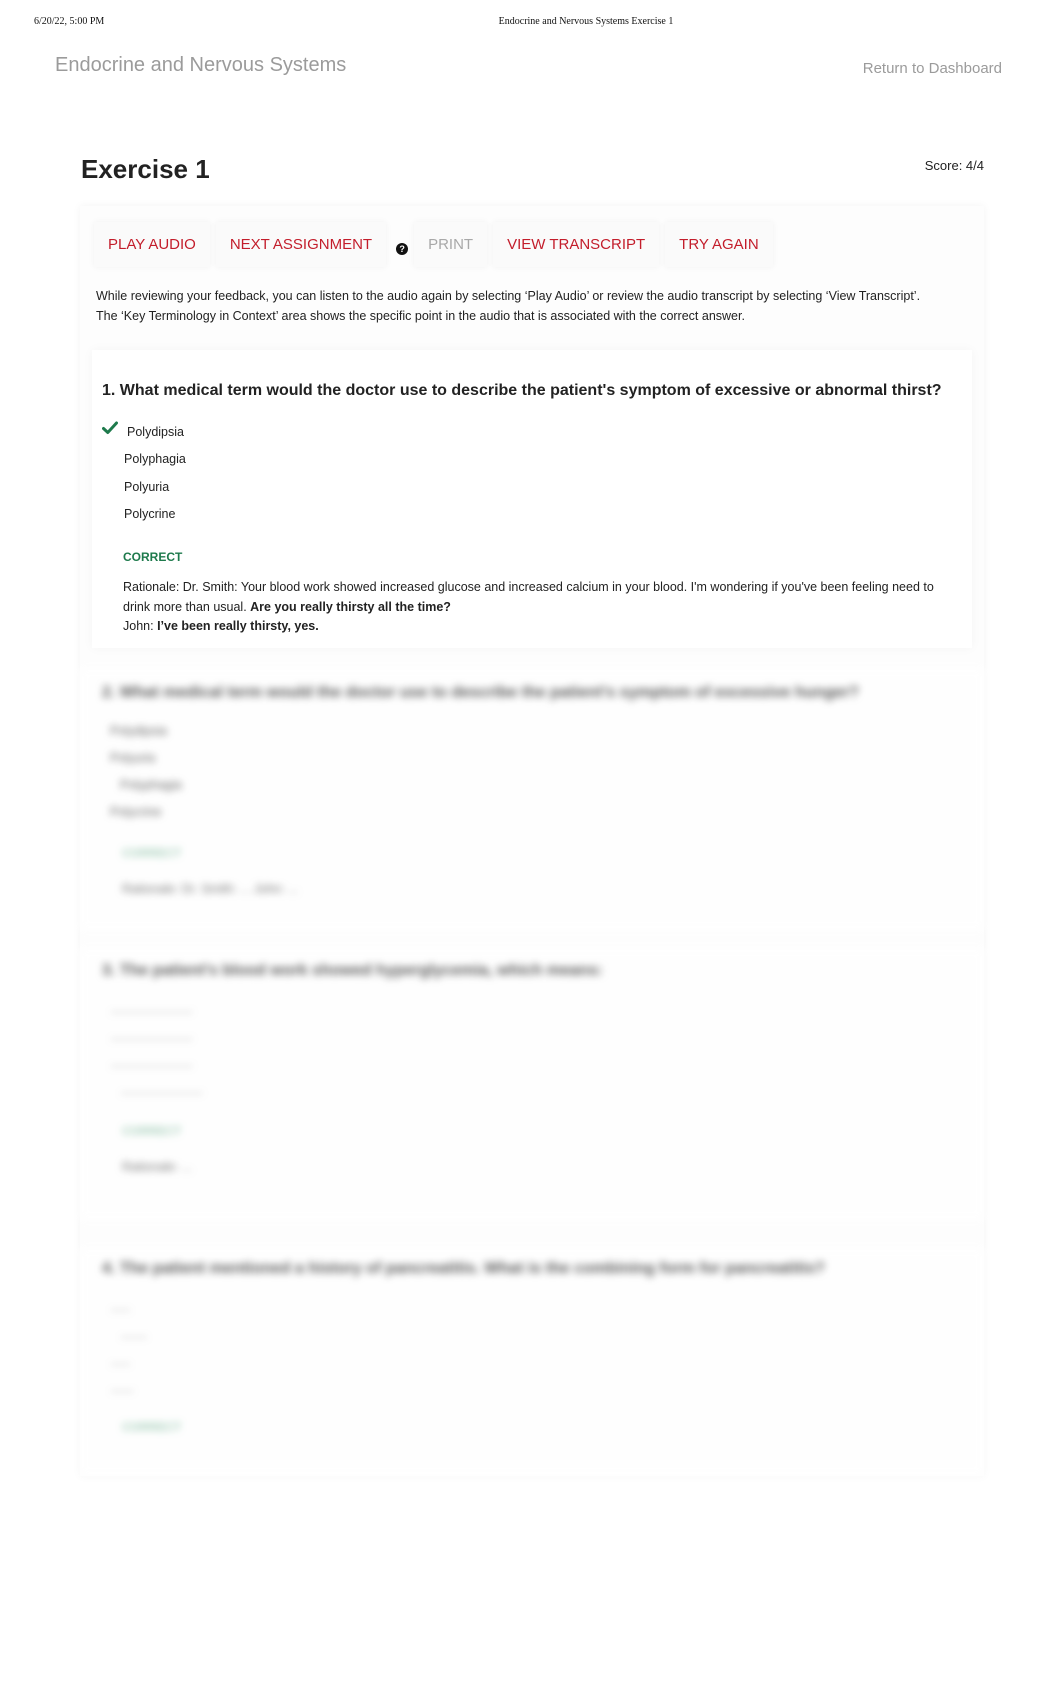  I want to click on exercise-title: Exercise 1, so click(145, 169).